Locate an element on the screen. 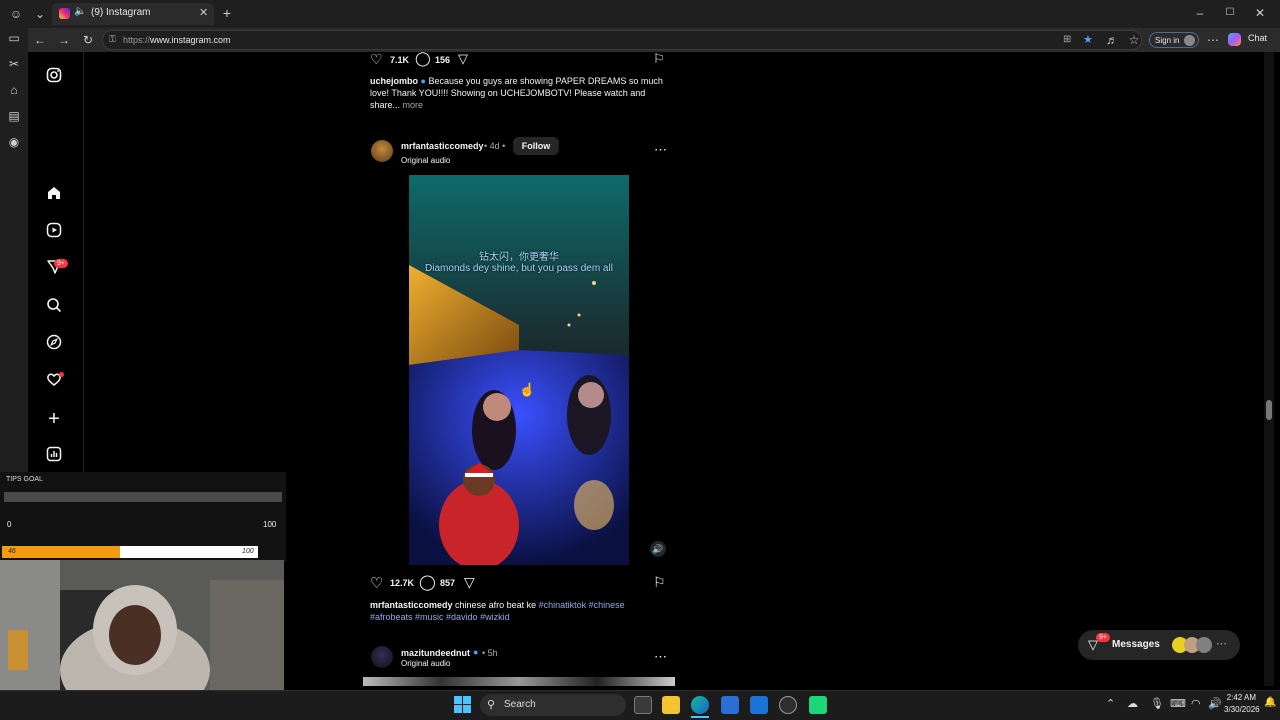 This screenshot has width=1280, height=720. profile-icon: ☺ is located at coordinates (16, 14).